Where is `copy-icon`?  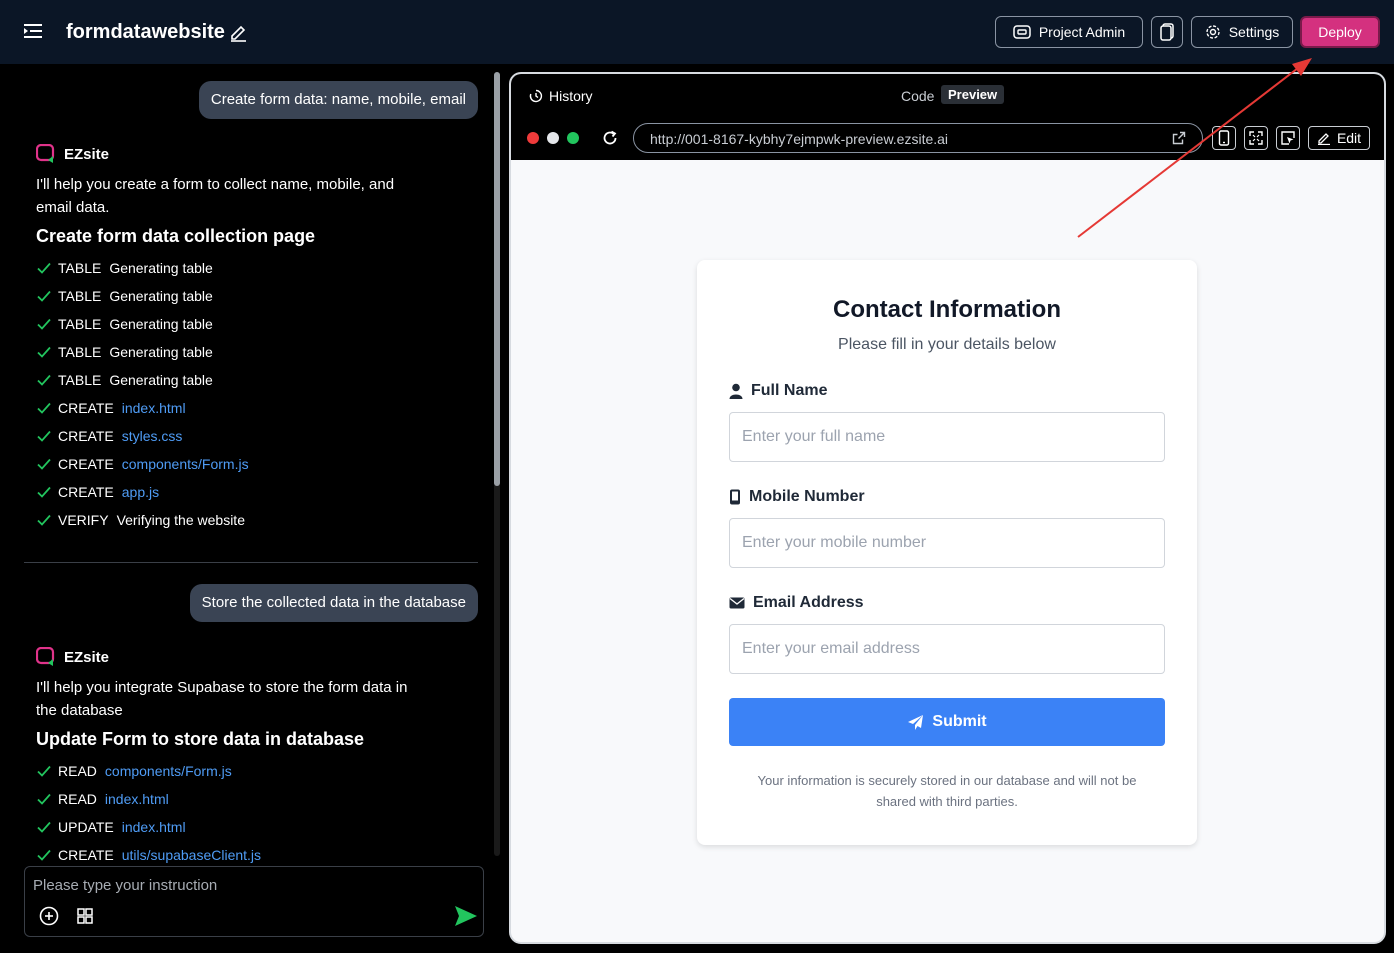 copy-icon is located at coordinates (1167, 32).